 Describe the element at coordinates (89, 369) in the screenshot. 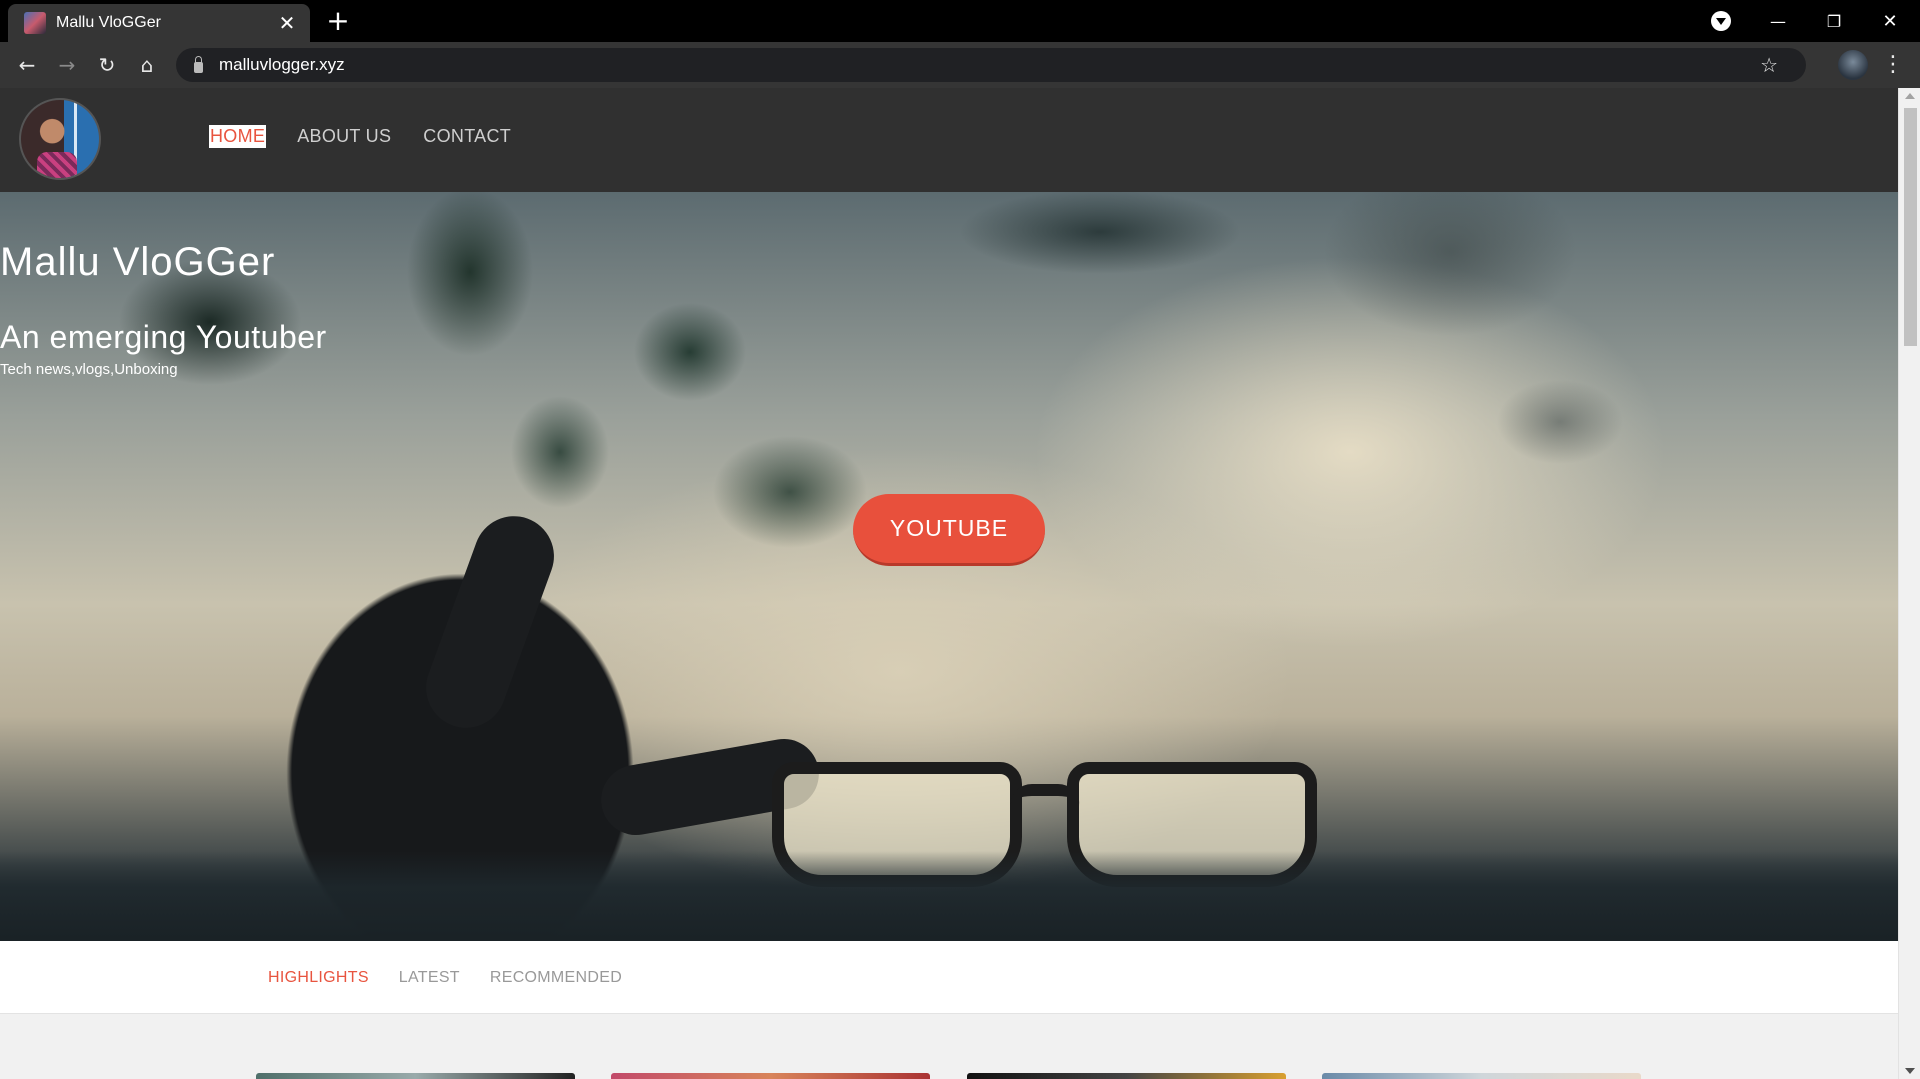

I see `hero-tags: Tech news,vlogs,Unboxing` at that location.